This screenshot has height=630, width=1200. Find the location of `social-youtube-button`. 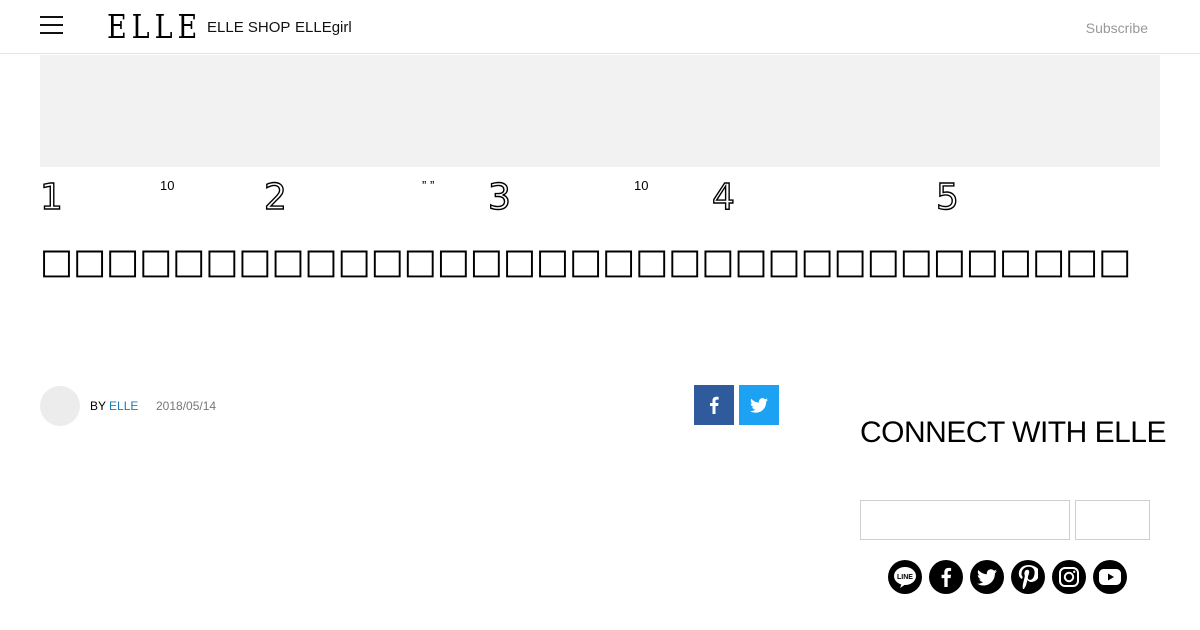

social-youtube-button is located at coordinates (1110, 577).